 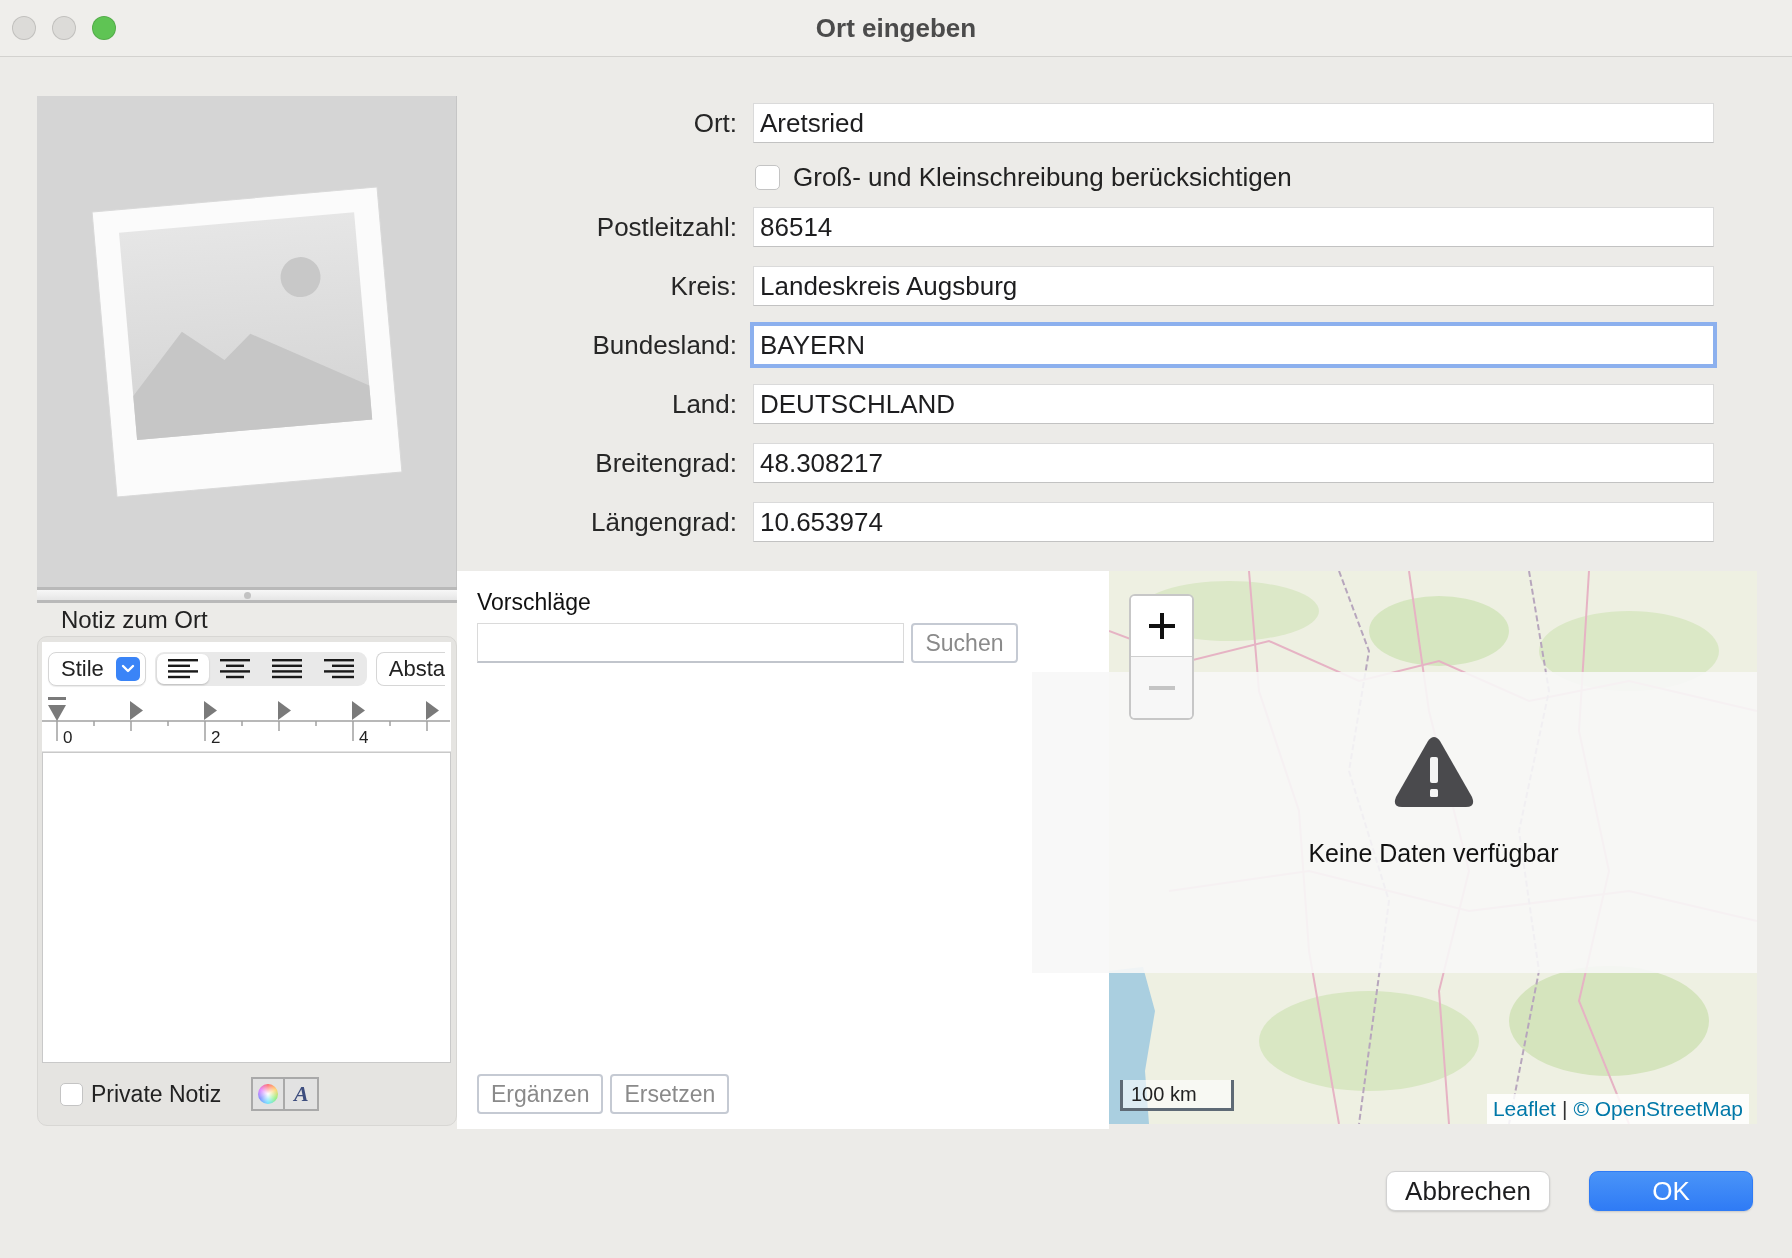 What do you see at coordinates (704, 404) in the screenshot?
I see `field-label: Land:` at bounding box center [704, 404].